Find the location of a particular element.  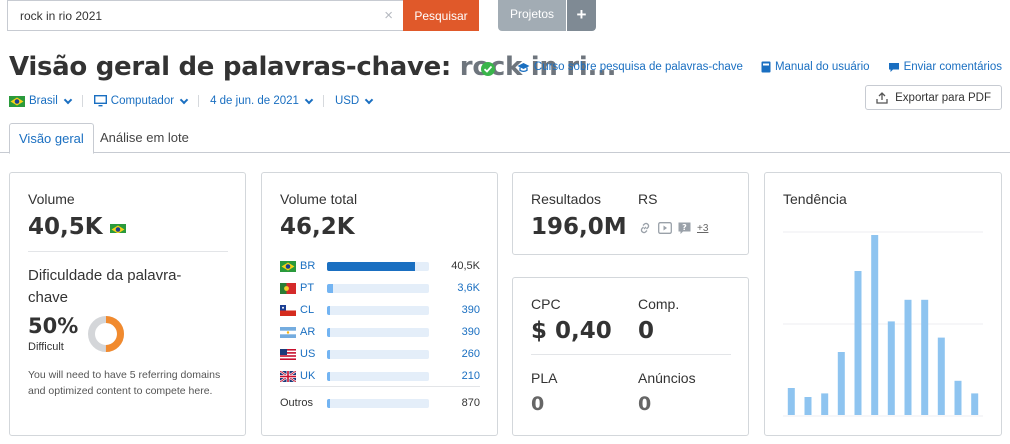

serp-features: ? +3 is located at coordinates (673, 228).